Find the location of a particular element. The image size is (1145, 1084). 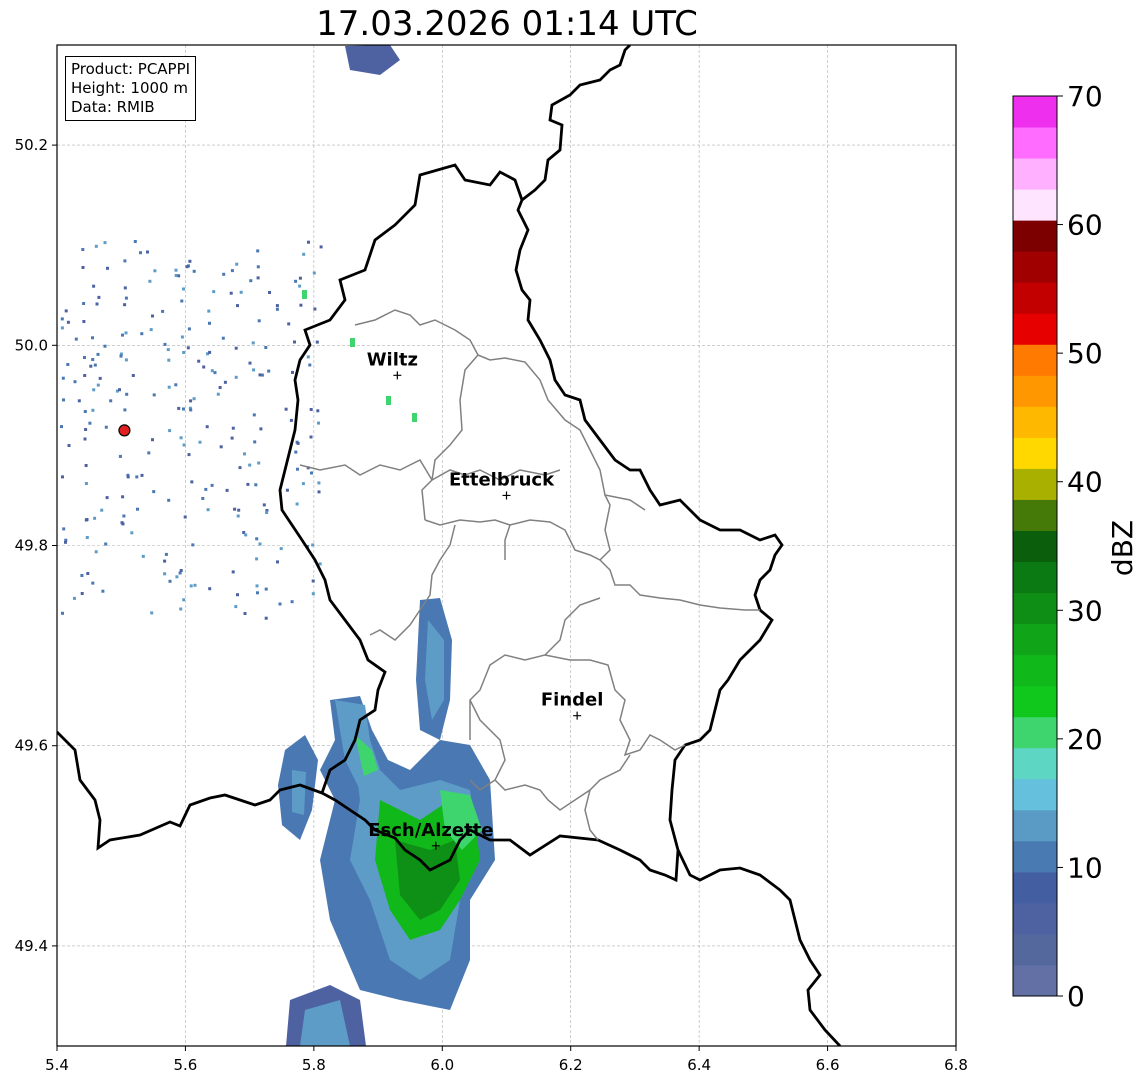

product-label: Product: PCAPPI is located at coordinates (131, 69).